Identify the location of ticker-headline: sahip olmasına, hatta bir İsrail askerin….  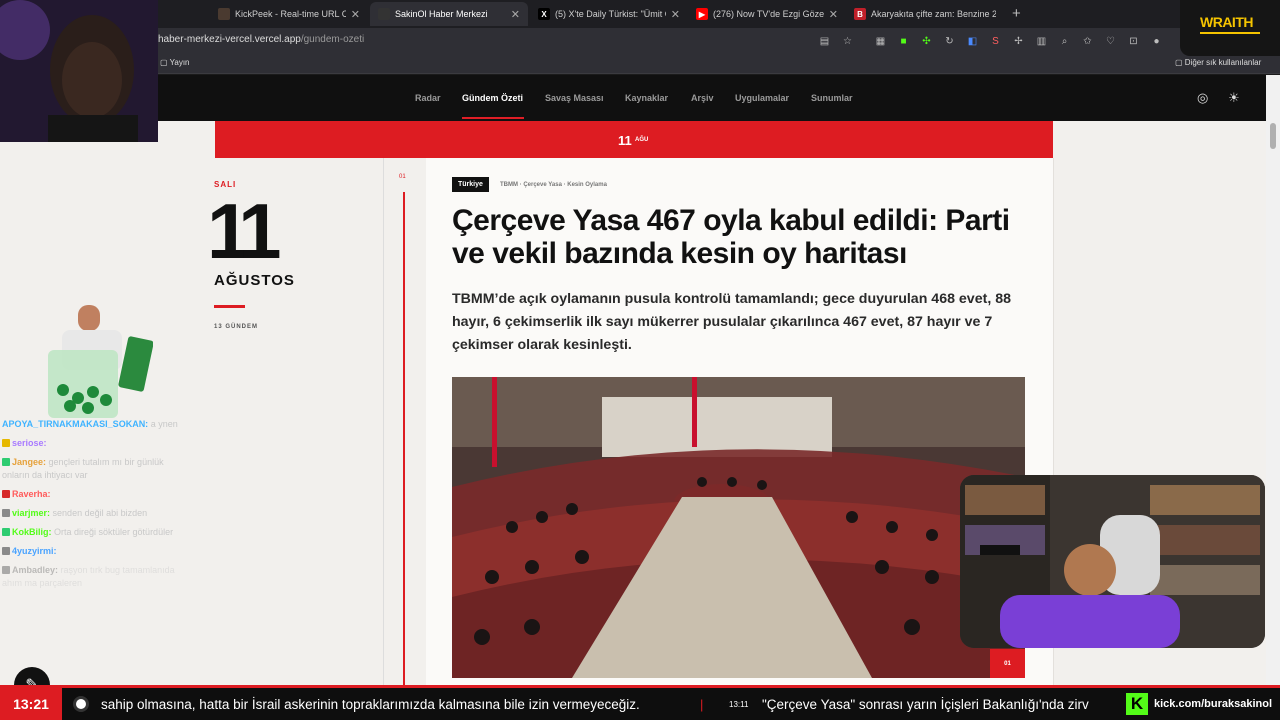
(370, 704).